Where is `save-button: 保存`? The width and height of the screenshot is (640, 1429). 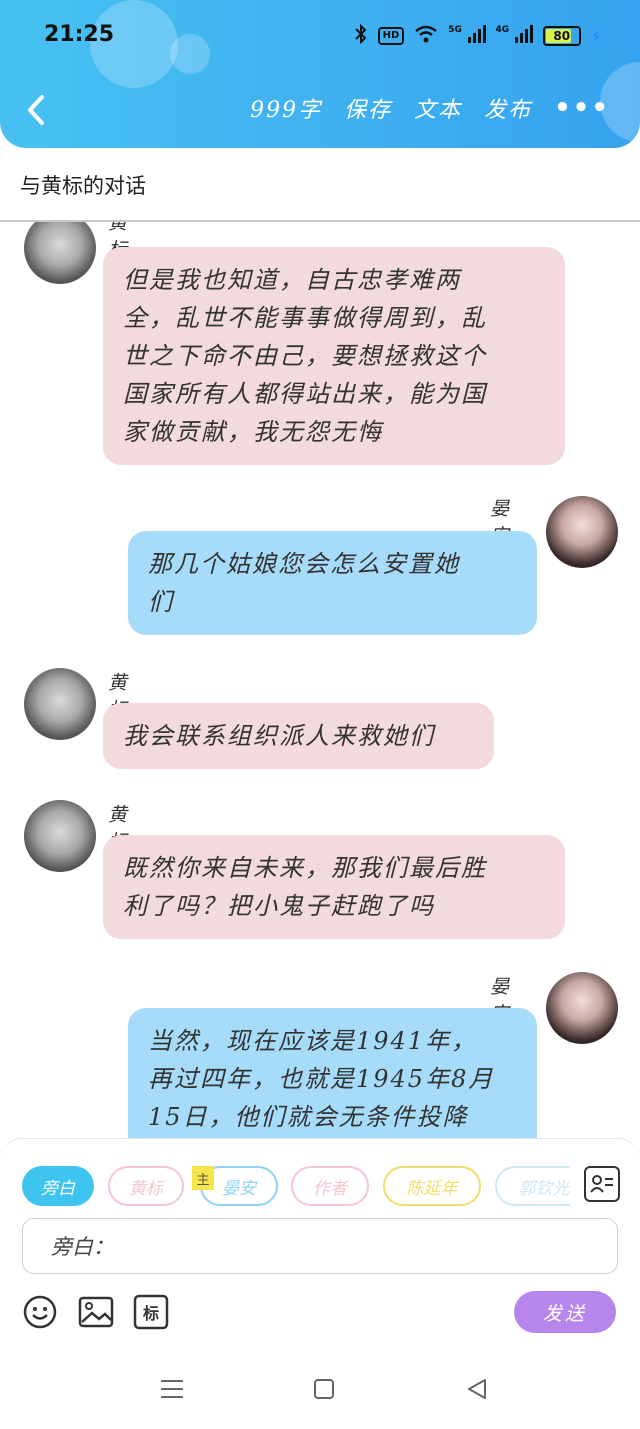 save-button: 保存 is located at coordinates (368, 108).